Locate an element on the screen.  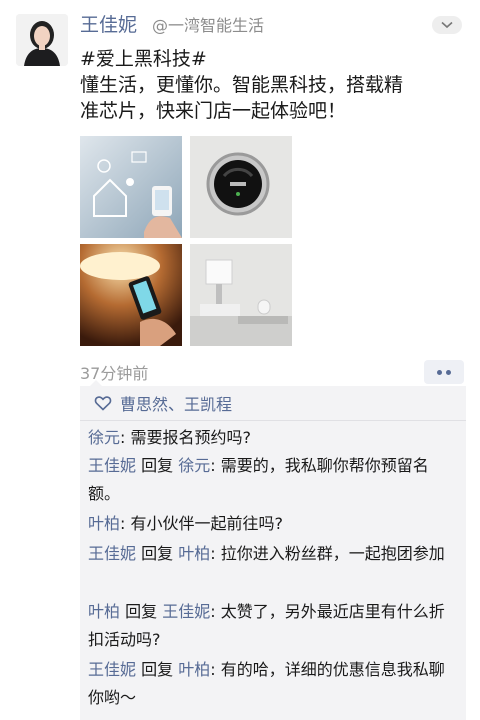
post-body-line: 准芯片，快来门店一起体验吧！ is located at coordinates (213, 111).